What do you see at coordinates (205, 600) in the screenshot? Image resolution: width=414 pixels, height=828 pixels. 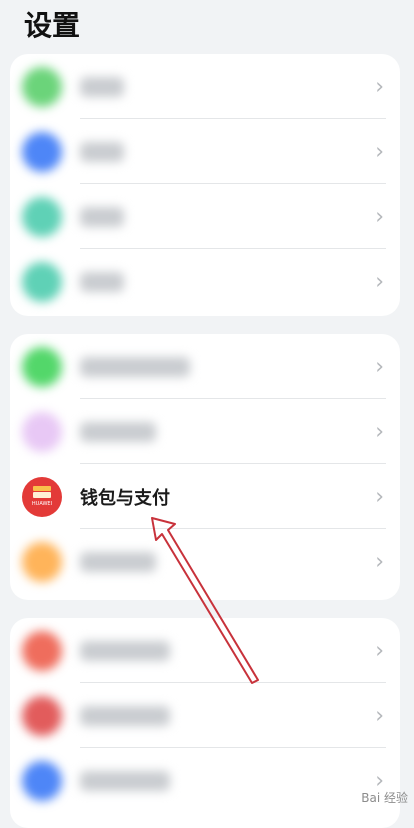 I see `annotation-arrow` at bounding box center [205, 600].